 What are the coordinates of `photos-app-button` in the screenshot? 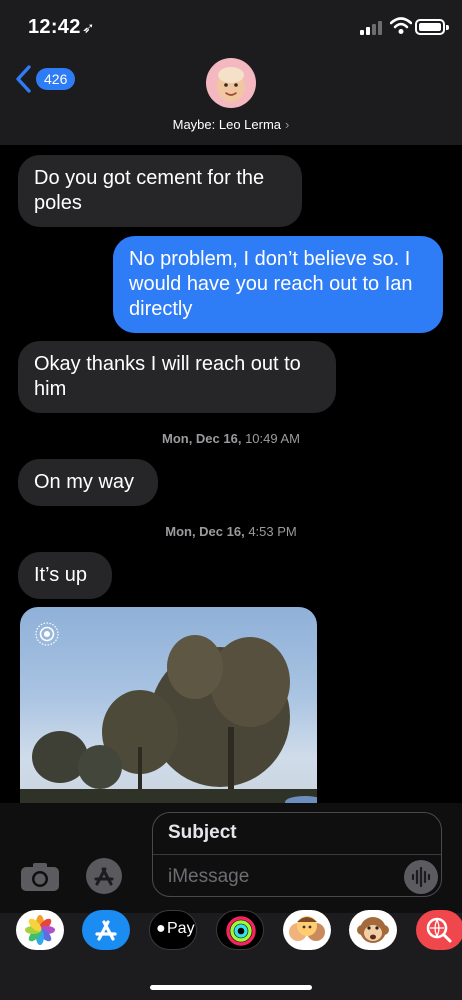 It's located at (40, 930).